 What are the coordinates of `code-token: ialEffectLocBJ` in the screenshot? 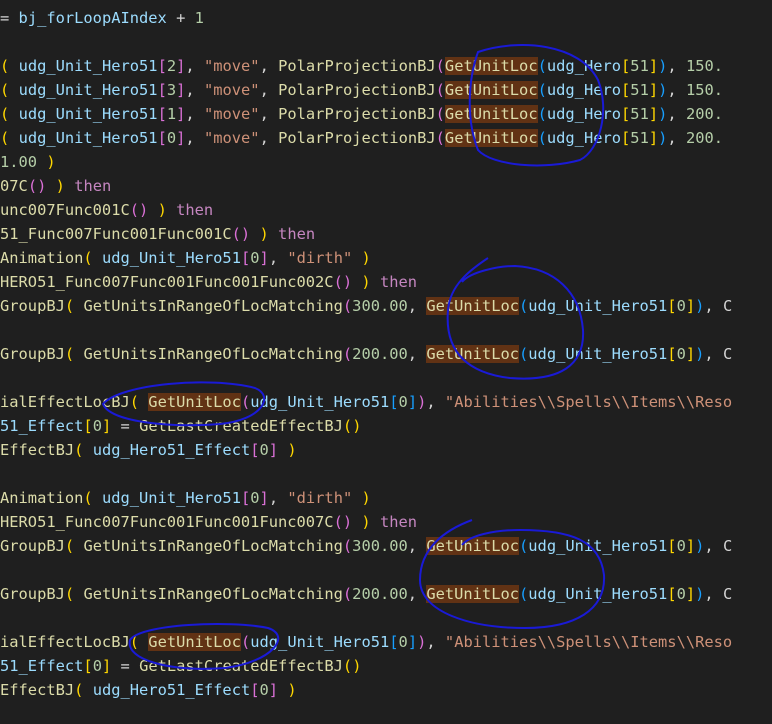 It's located at (65, 402).